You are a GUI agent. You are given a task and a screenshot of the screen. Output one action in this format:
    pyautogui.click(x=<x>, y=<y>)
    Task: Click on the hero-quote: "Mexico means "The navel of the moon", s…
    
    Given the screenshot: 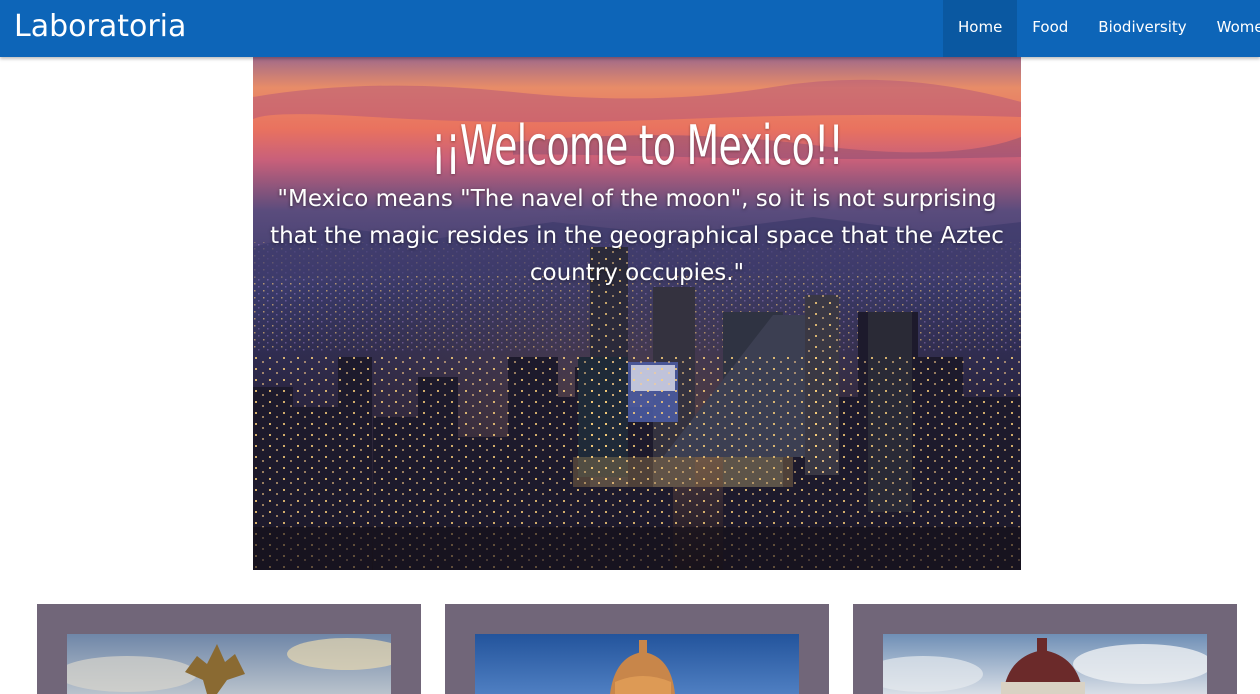 What is the action you would take?
    pyautogui.click(x=637, y=236)
    